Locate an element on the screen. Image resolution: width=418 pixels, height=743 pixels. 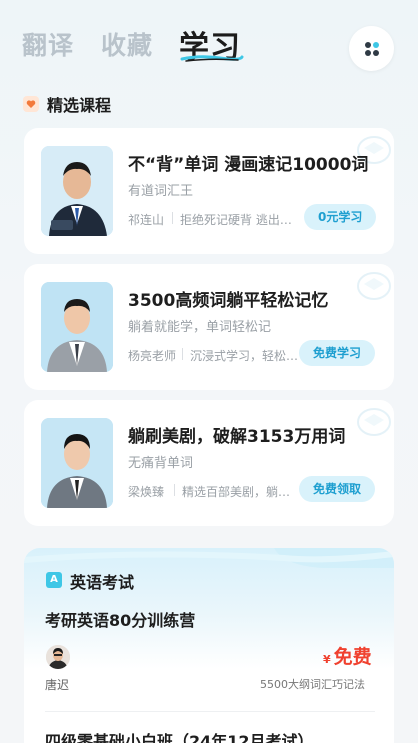
course-title: 不“背”单词 漫画速记10000词 is located at coordinates (248, 165).